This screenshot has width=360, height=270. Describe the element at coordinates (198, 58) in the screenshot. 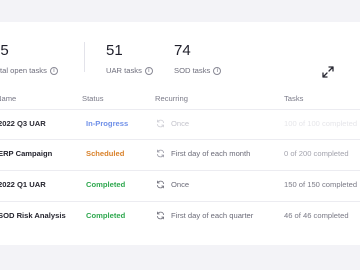

I see `stat-sod-tasks: 74 SOD tasks i` at that location.